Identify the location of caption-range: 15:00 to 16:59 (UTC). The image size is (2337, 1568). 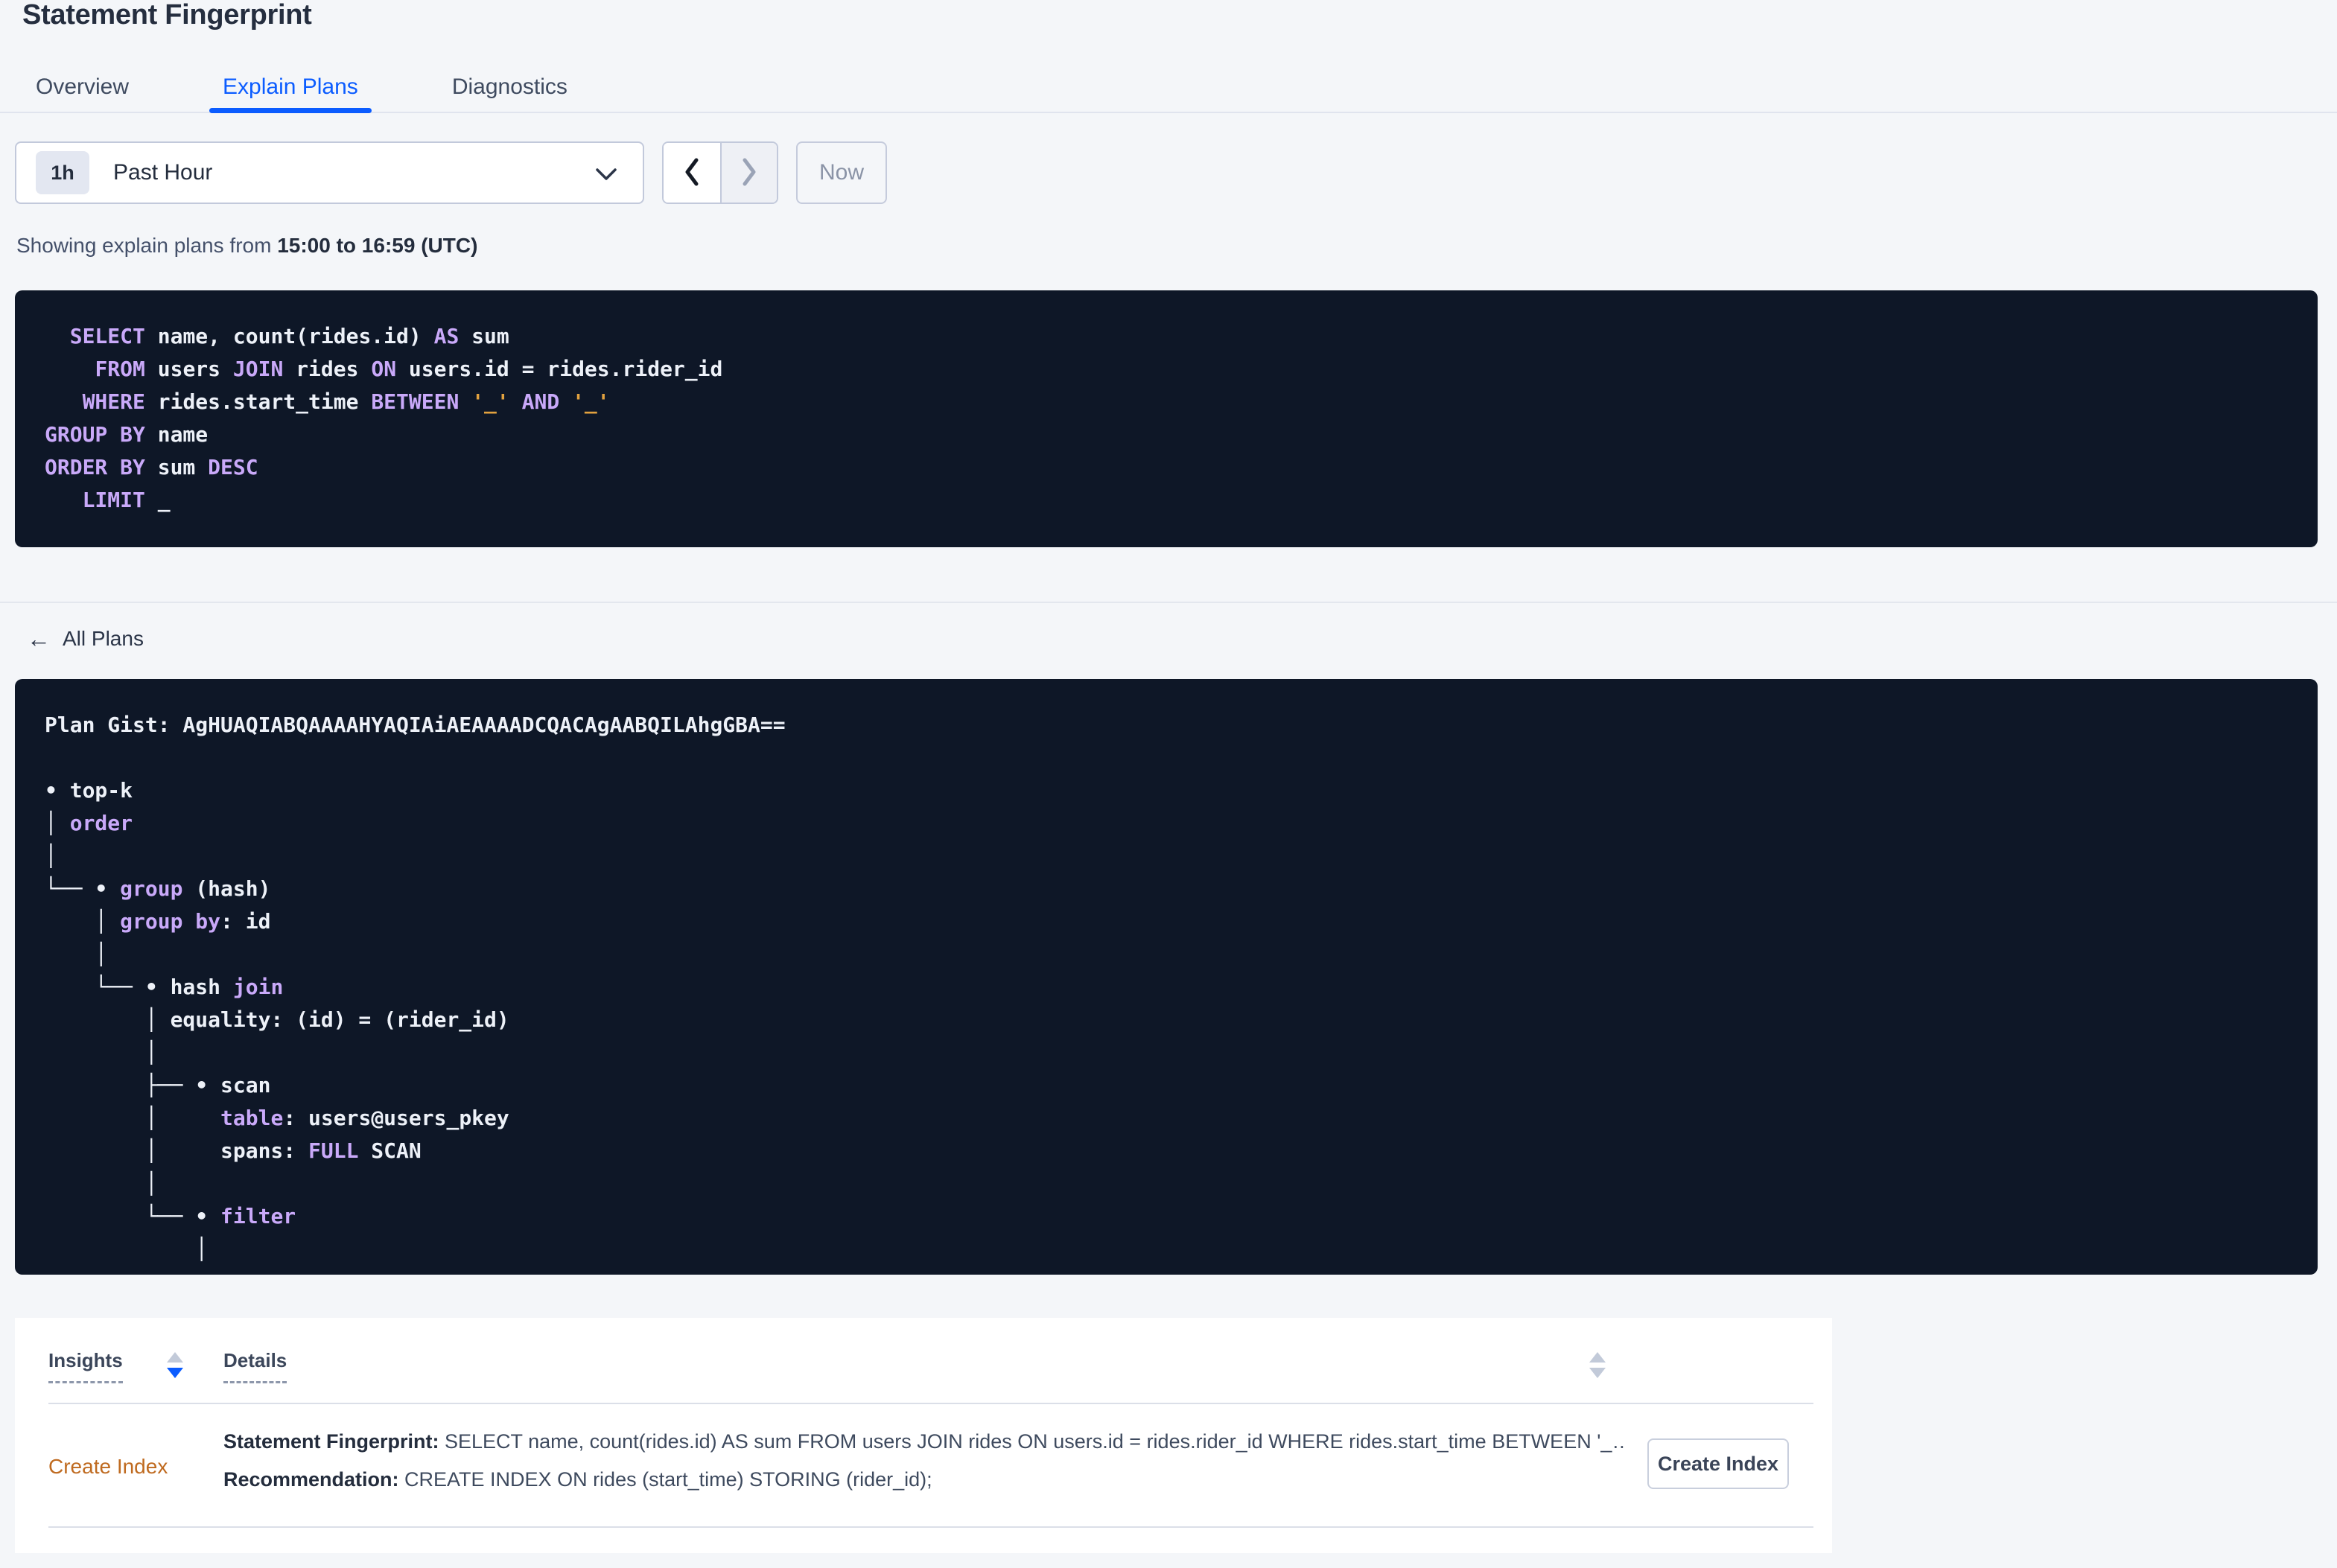
(378, 245).